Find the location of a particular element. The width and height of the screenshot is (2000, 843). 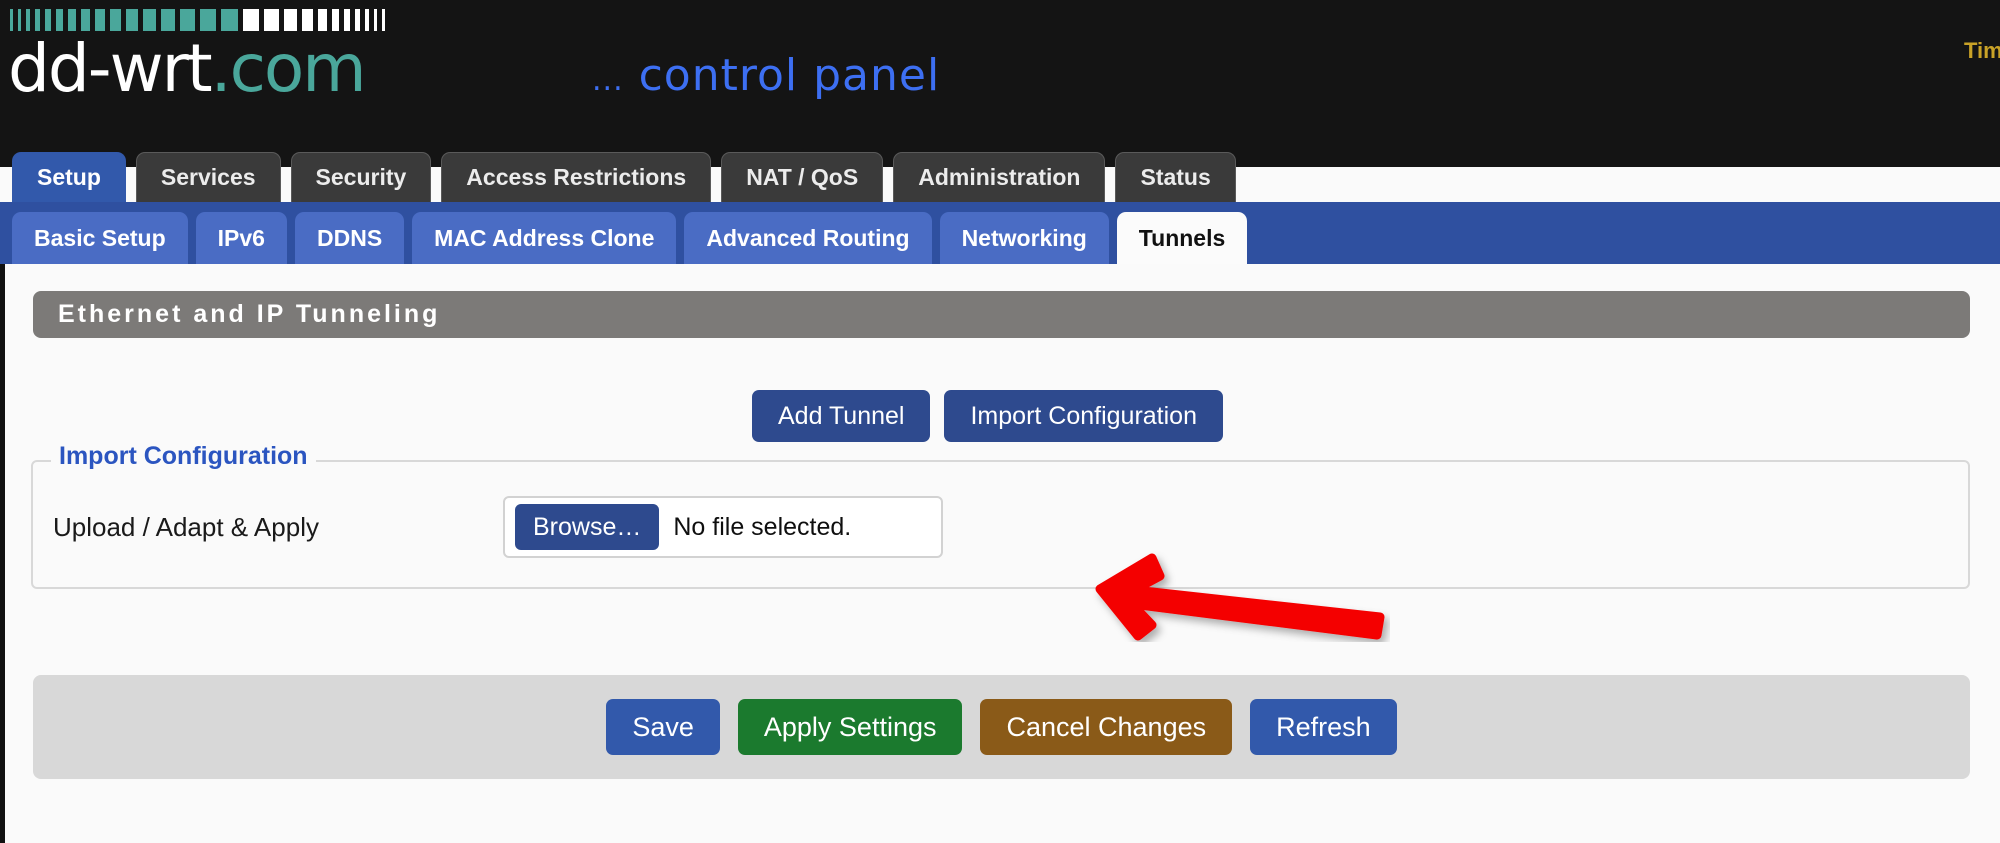

refresh-button: Refresh is located at coordinates (1323, 727).